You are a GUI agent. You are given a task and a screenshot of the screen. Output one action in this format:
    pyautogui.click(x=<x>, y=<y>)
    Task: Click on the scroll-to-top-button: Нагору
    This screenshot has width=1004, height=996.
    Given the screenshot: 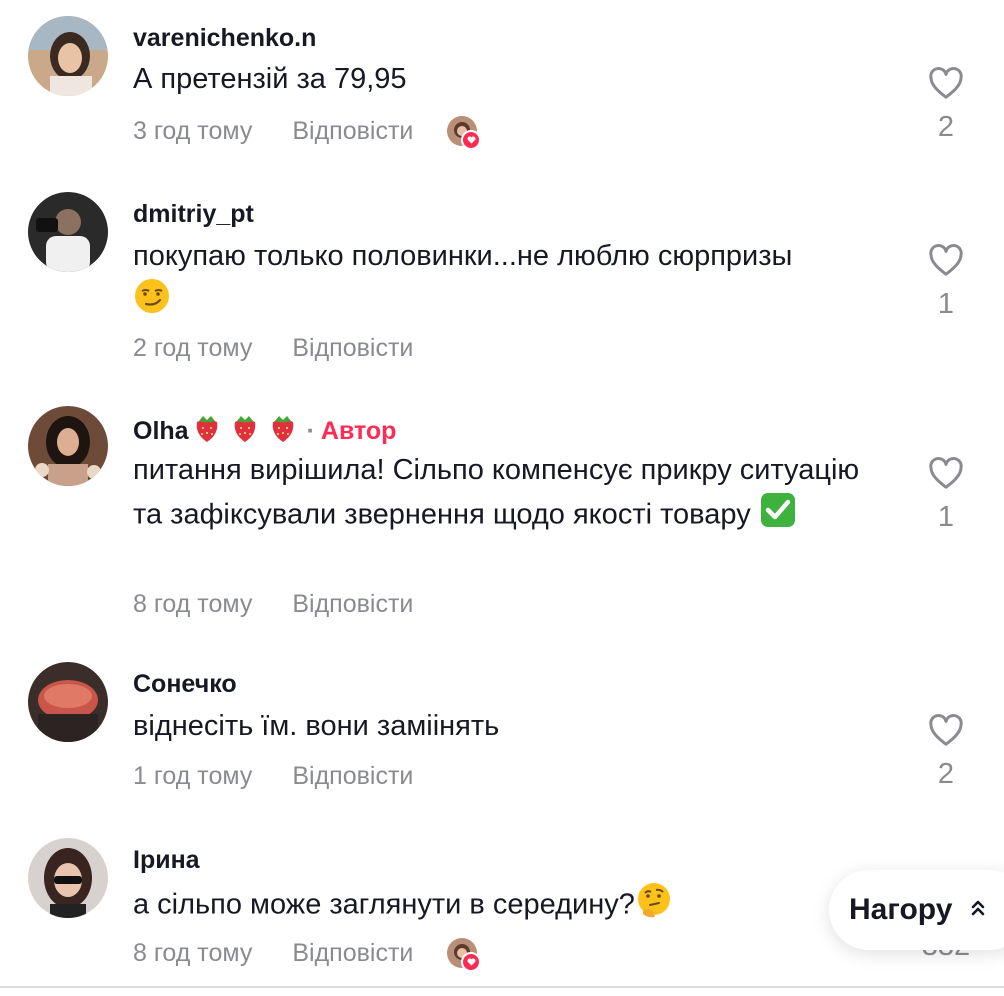 What is the action you would take?
    pyautogui.click(x=916, y=910)
    